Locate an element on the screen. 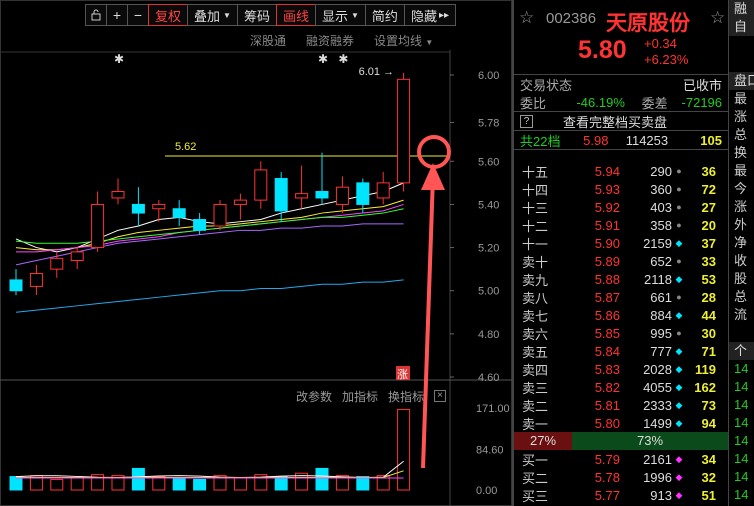 The width and height of the screenshot is (754, 506). full-book-row: ? 查看完整档买卖盘 is located at coordinates (621, 121).